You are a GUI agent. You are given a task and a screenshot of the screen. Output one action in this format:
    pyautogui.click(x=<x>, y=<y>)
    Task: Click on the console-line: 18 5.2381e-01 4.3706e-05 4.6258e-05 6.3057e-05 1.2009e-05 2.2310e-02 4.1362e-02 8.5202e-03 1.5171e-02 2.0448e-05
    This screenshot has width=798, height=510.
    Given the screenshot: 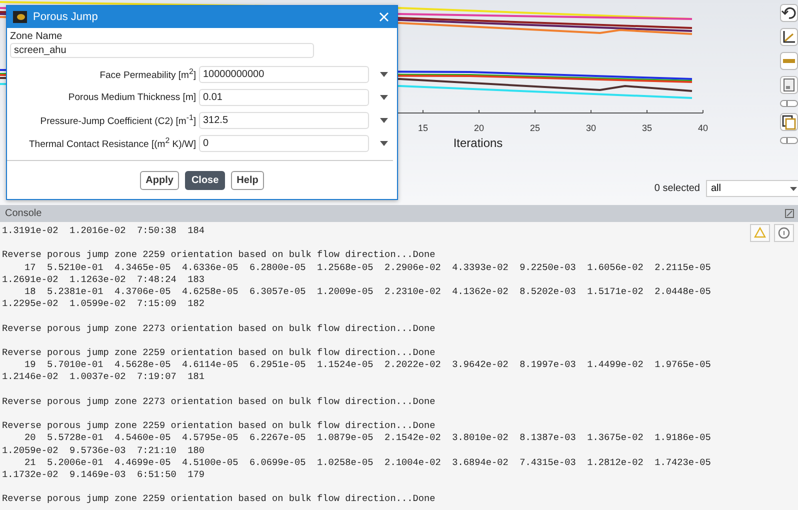 What is the action you would take?
    pyautogui.click(x=367, y=292)
    